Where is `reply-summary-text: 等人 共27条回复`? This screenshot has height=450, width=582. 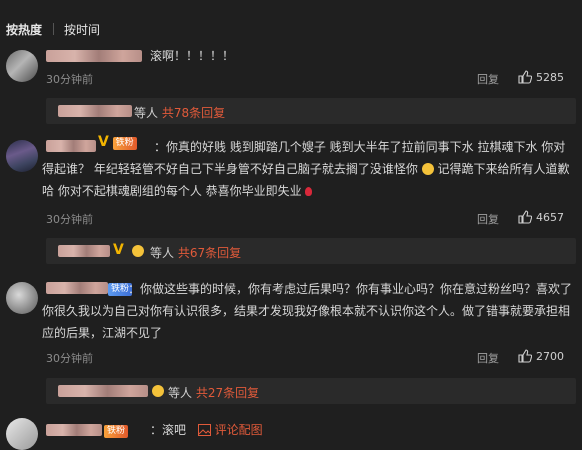 reply-summary-text: 等人 共27条回复 is located at coordinates (213, 392).